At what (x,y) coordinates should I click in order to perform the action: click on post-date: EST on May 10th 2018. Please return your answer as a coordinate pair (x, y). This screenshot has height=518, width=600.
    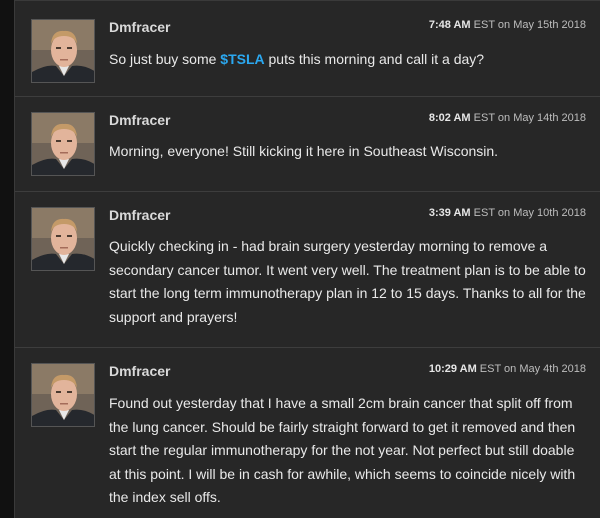
    Looking at the image, I should click on (529, 213).